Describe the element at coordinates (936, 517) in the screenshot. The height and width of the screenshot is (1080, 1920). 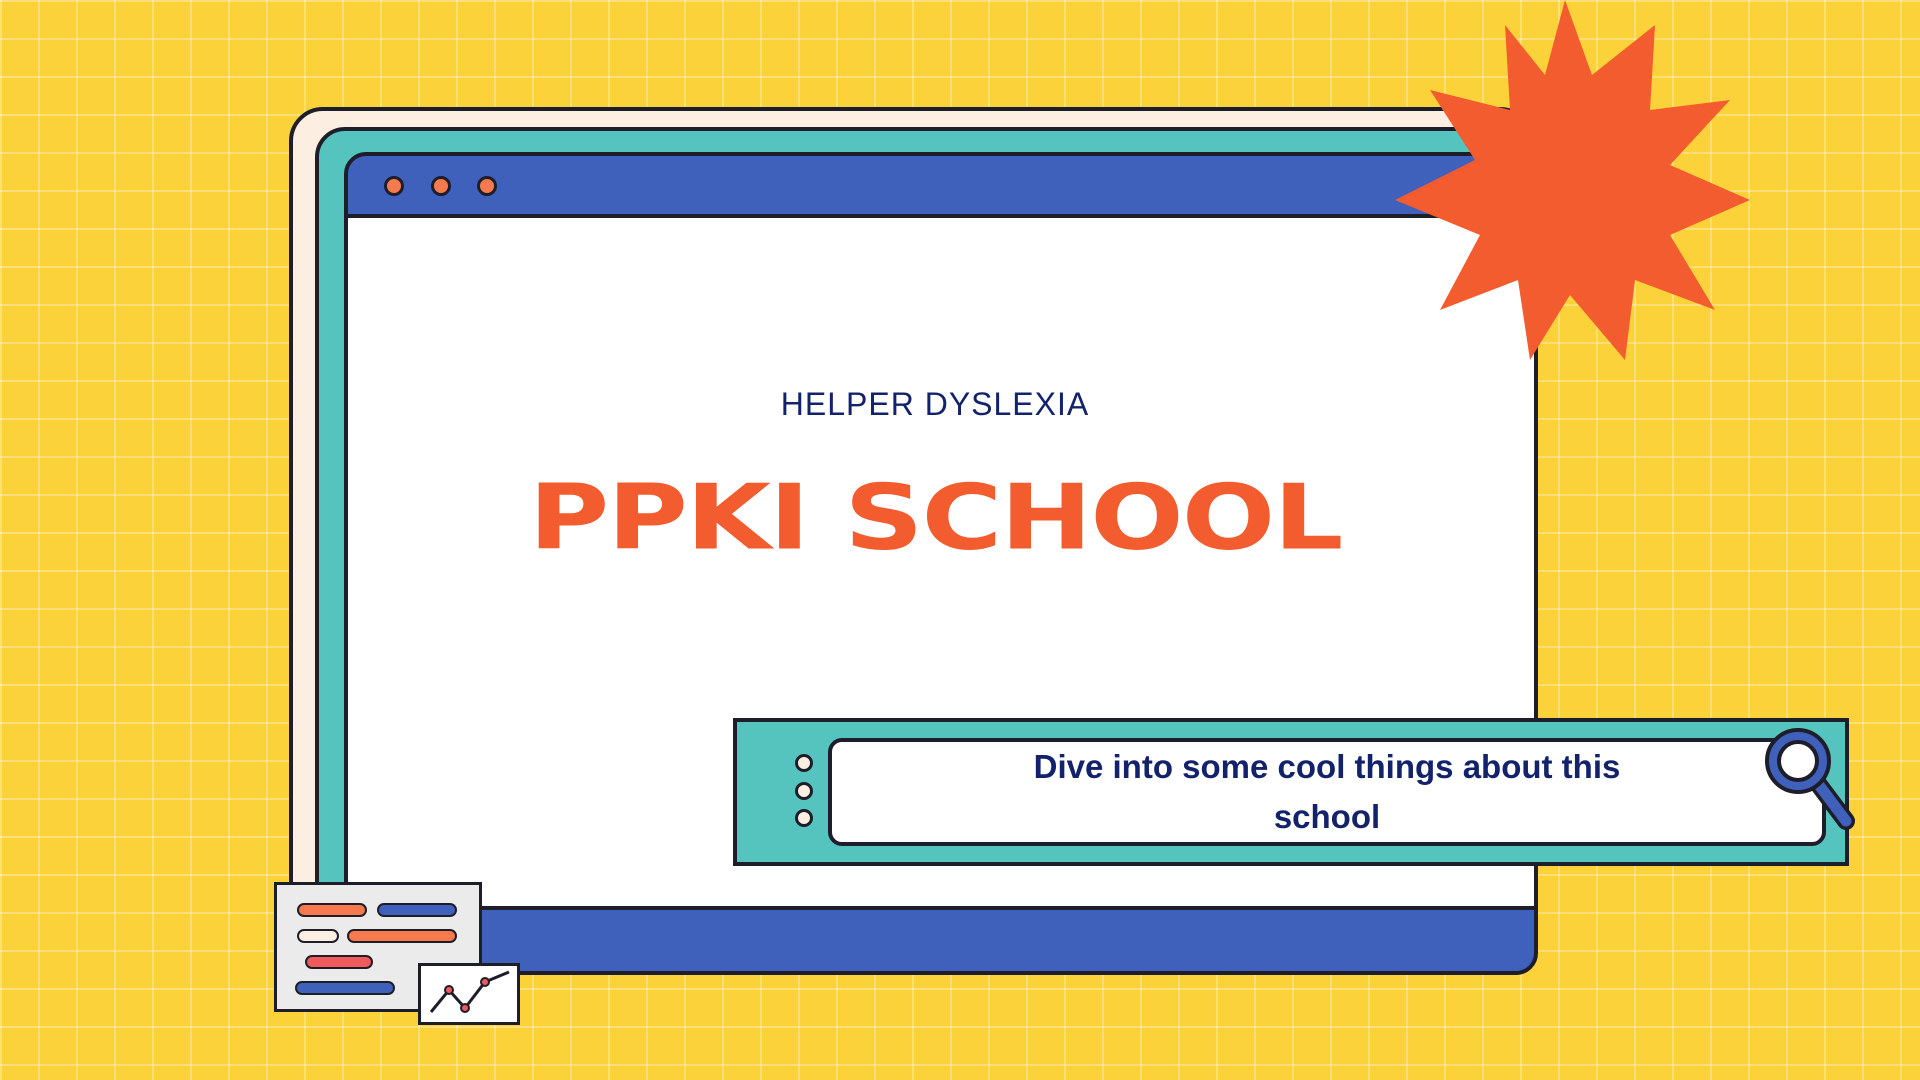
I see `slide-title: PPKI SCHOOL` at that location.